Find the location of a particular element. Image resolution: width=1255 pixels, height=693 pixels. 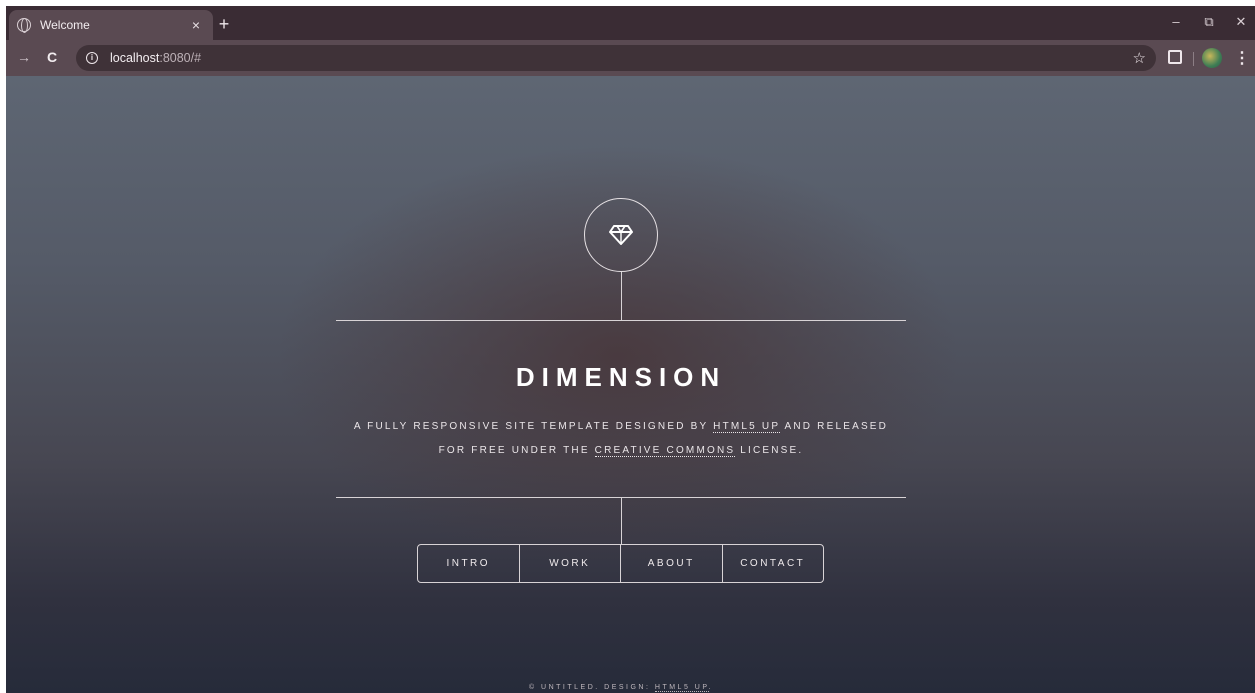

globe-icon is located at coordinates (24, 25).